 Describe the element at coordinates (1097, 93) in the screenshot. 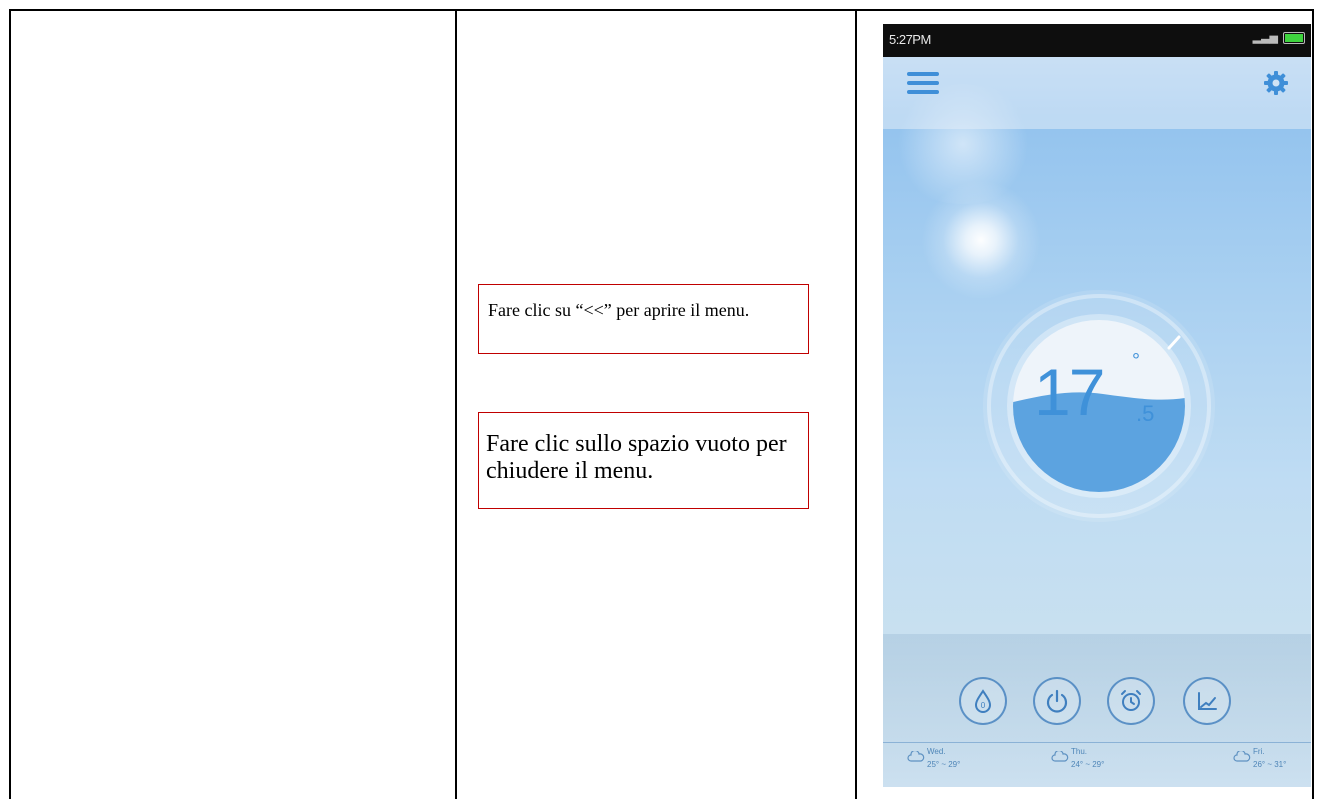

I see `app-bar` at that location.